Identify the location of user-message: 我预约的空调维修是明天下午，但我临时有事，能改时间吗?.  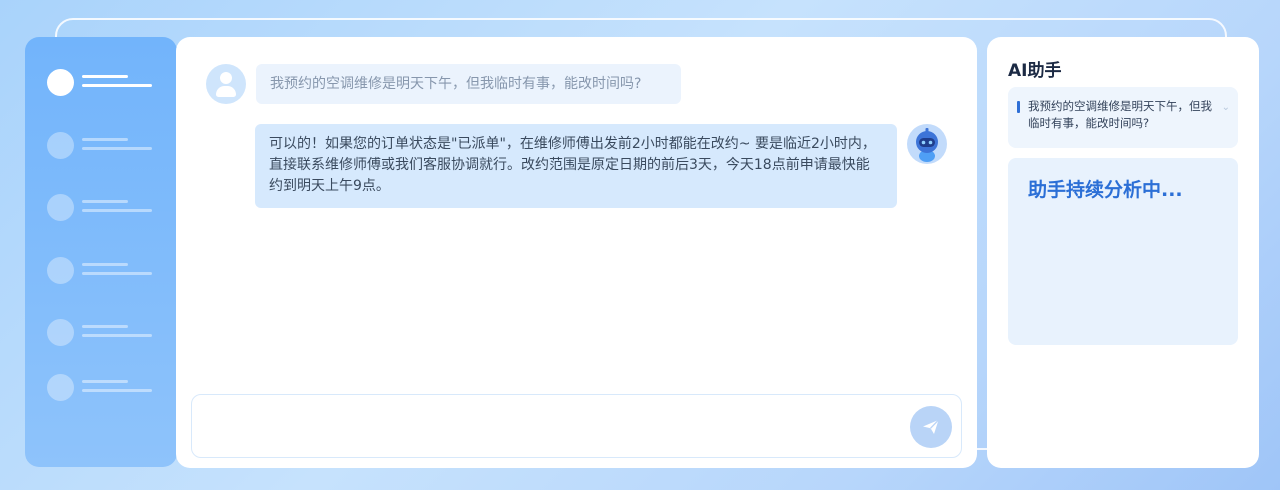
(468, 84).